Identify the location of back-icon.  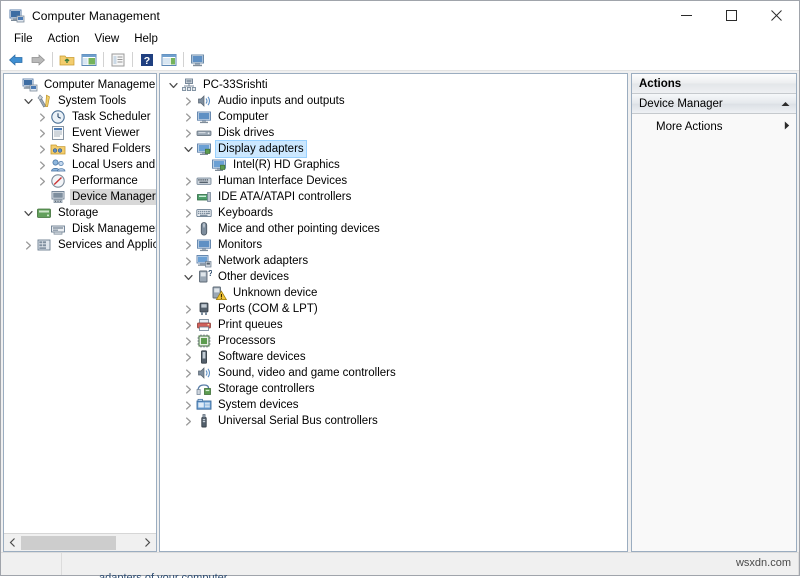
(16, 60).